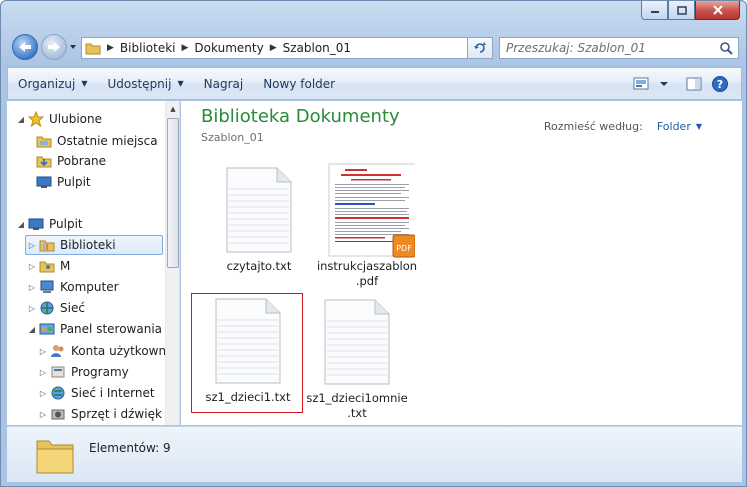  I want to click on help-icon: ?, so click(720, 83).